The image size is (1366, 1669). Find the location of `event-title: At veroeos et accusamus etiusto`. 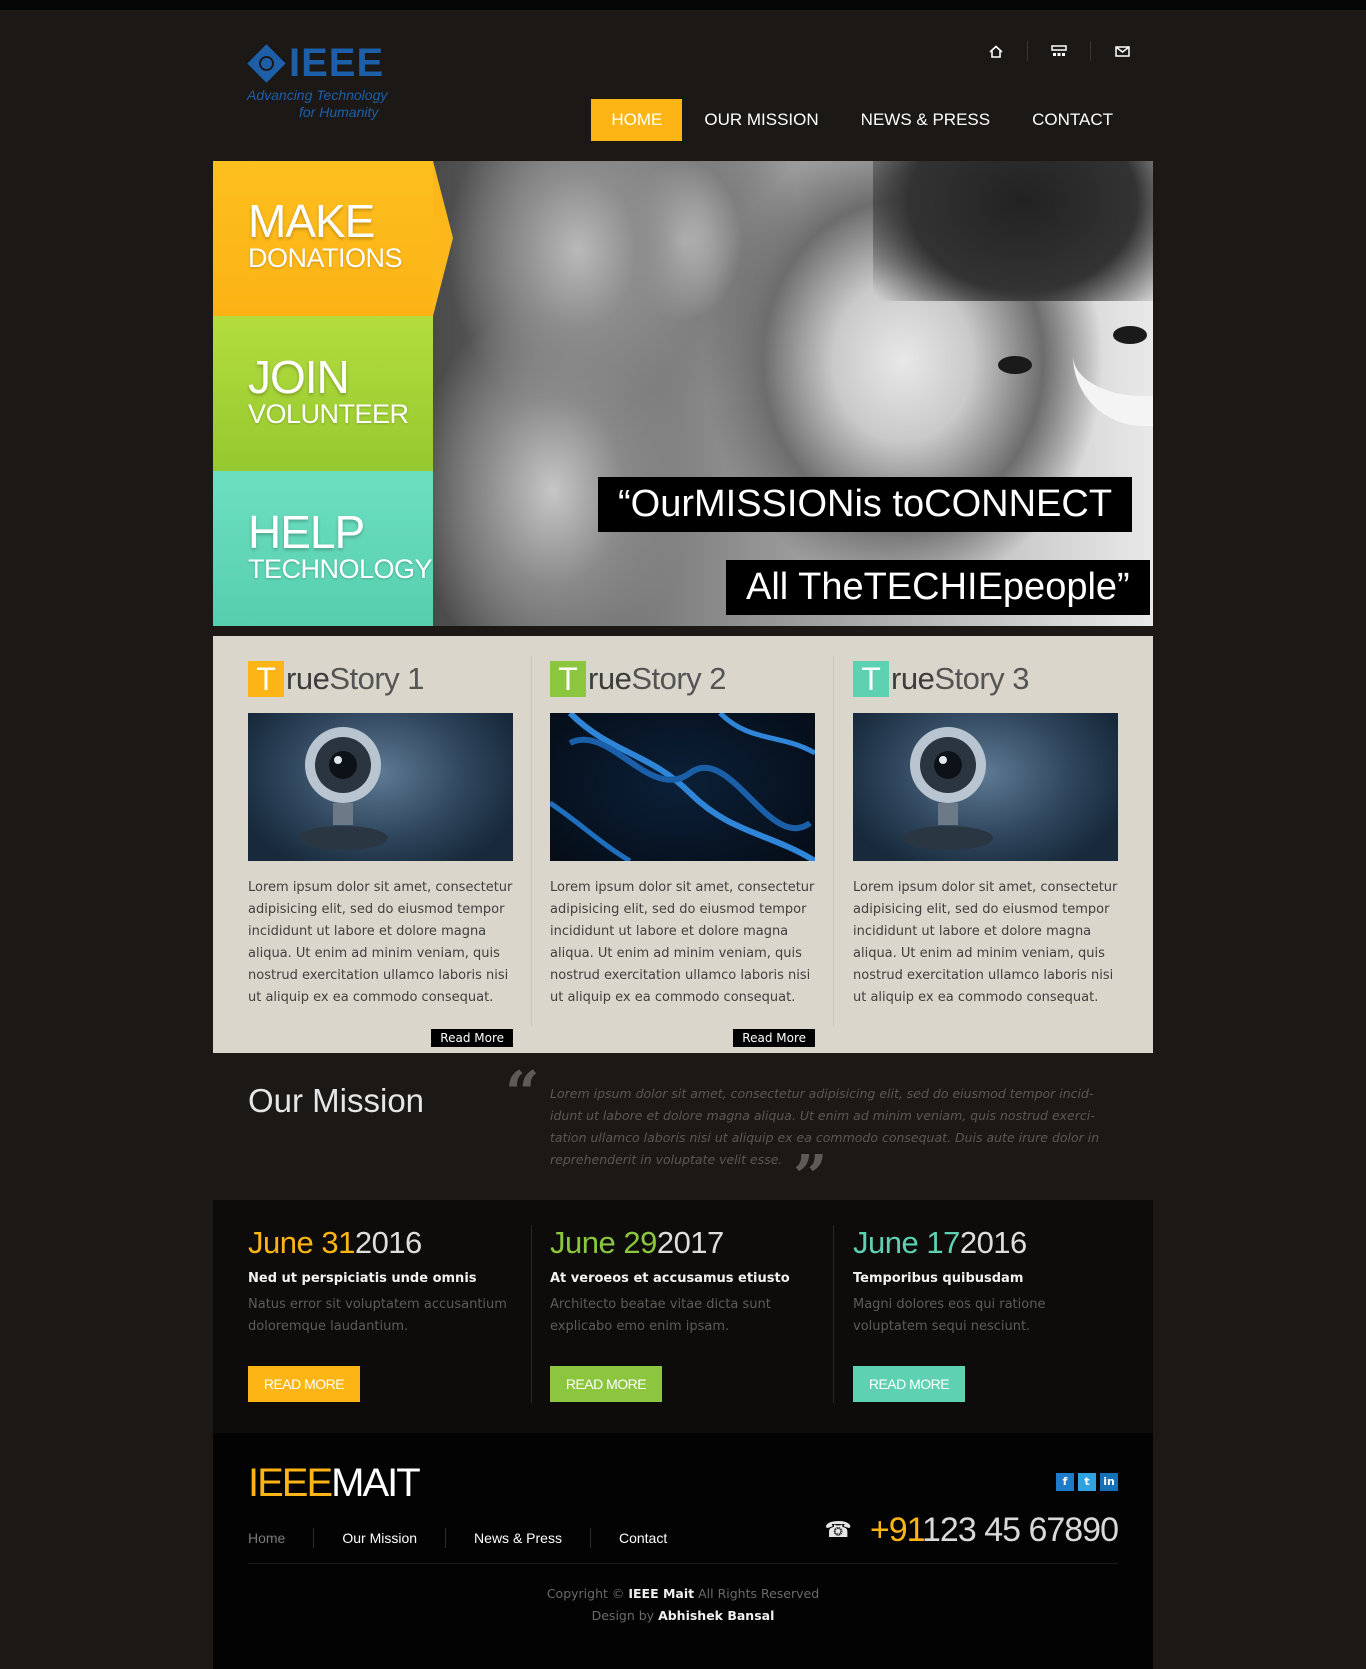

event-title: At veroeos et accusamus etiusto is located at coordinates (670, 1278).